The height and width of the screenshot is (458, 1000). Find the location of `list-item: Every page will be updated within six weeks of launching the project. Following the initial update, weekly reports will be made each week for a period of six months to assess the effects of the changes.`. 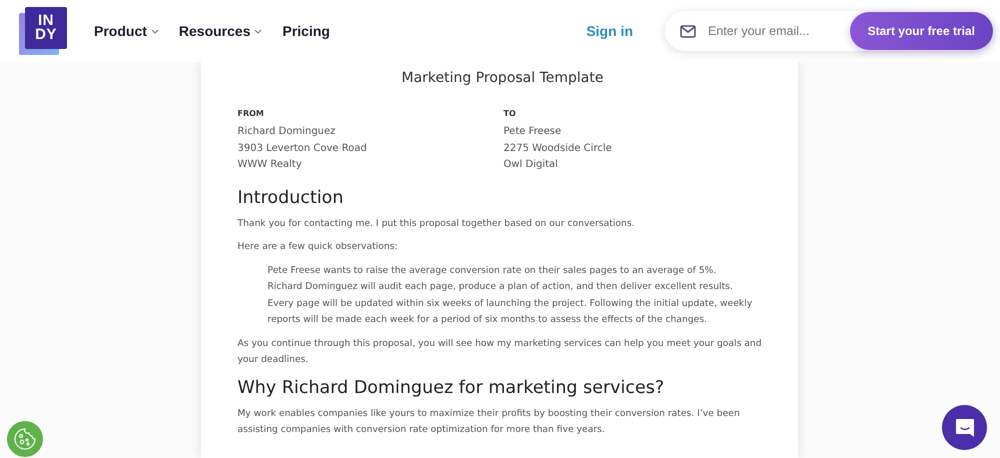

list-item: Every page will be updated within six weeks of launching the project. Following the initial update, weekly reports will be made each week for a period of six months to assess the effects of the changes. is located at coordinates (511, 311).